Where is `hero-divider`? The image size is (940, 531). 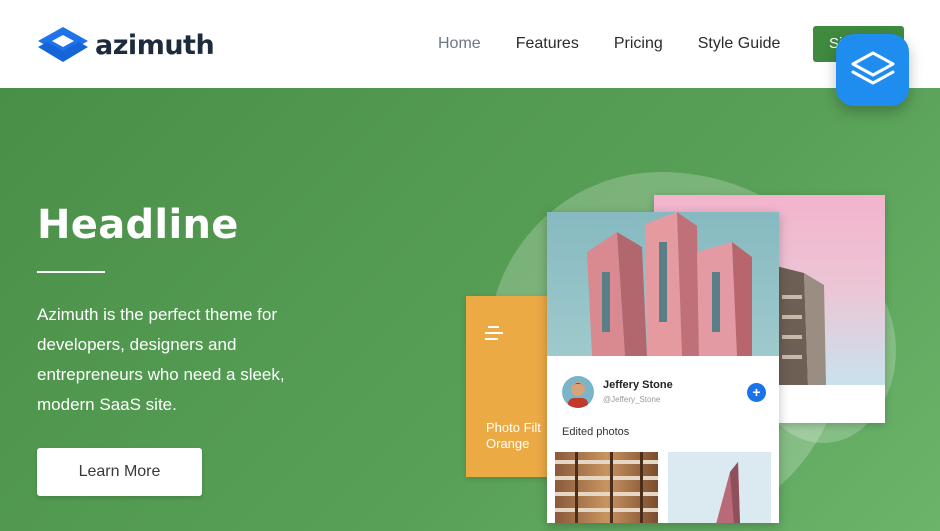 hero-divider is located at coordinates (71, 272).